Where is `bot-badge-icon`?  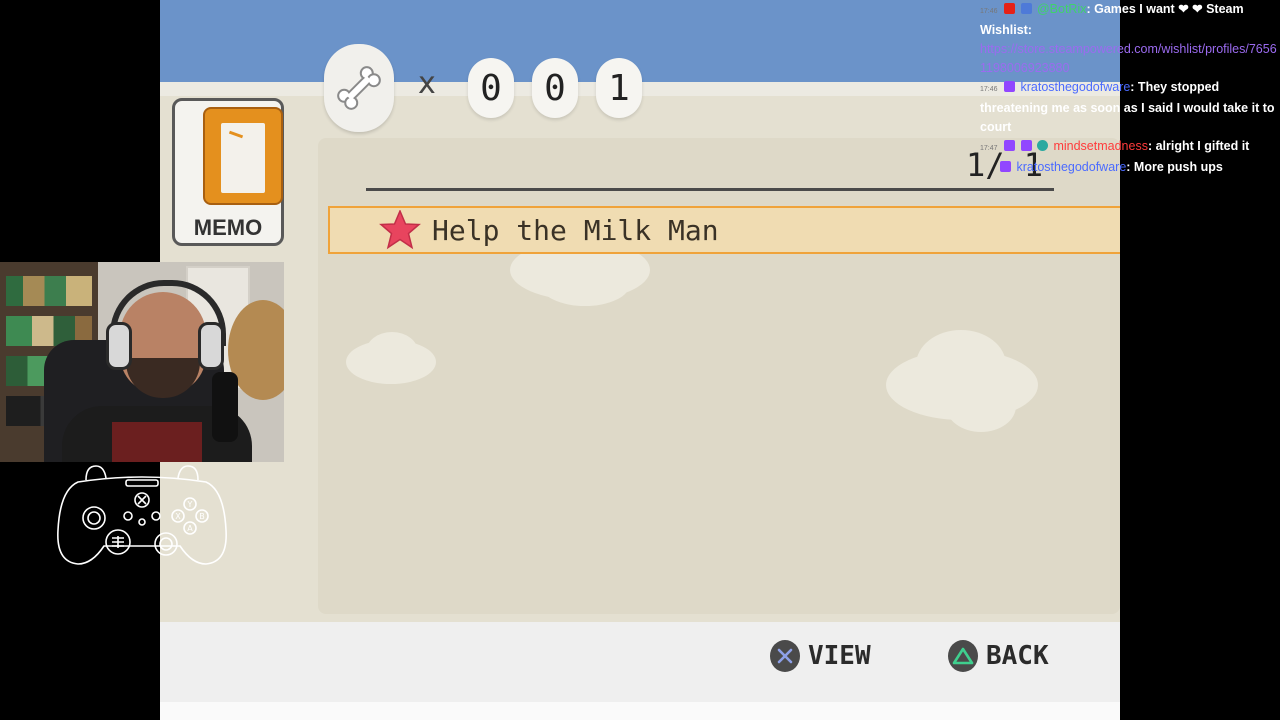
bot-badge-icon is located at coordinates (1026, 8).